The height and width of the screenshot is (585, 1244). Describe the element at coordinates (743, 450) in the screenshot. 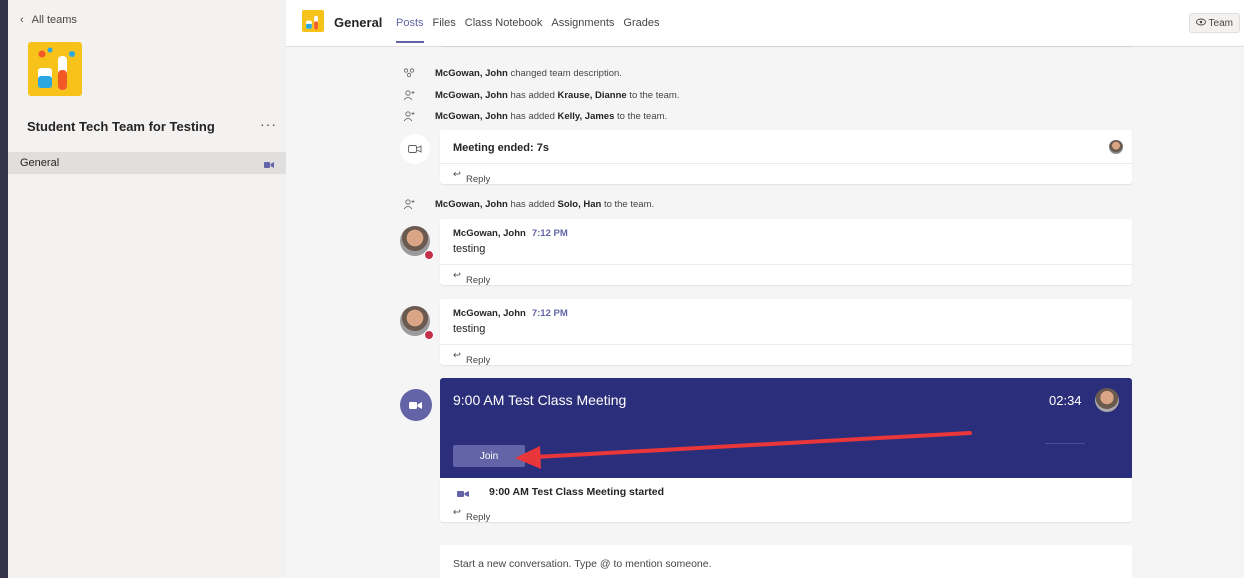

I see `annotation-arrow` at that location.